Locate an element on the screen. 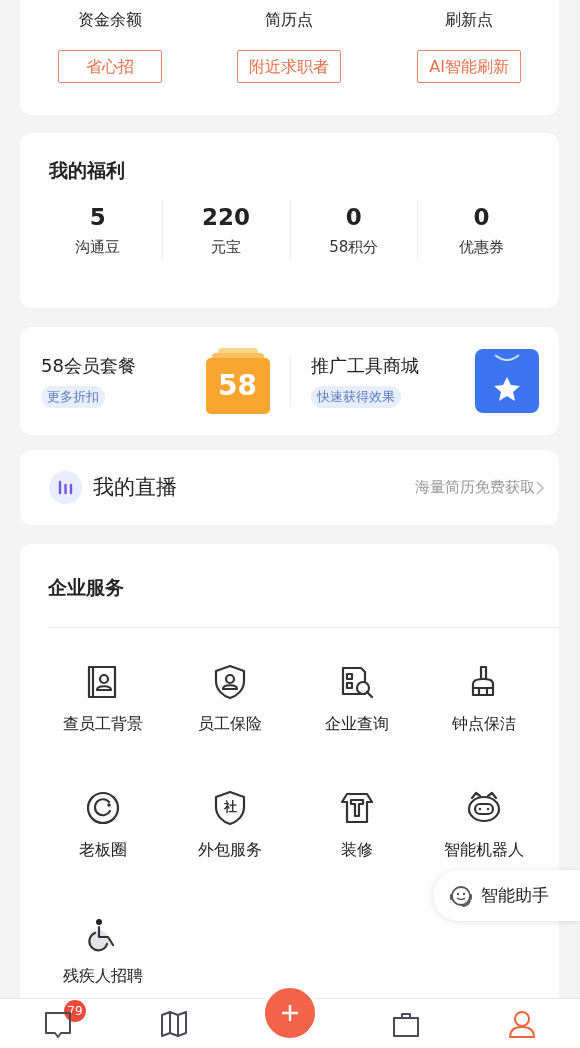 The image size is (580, 1048). service-item: 查员工背景 is located at coordinates (103, 699).